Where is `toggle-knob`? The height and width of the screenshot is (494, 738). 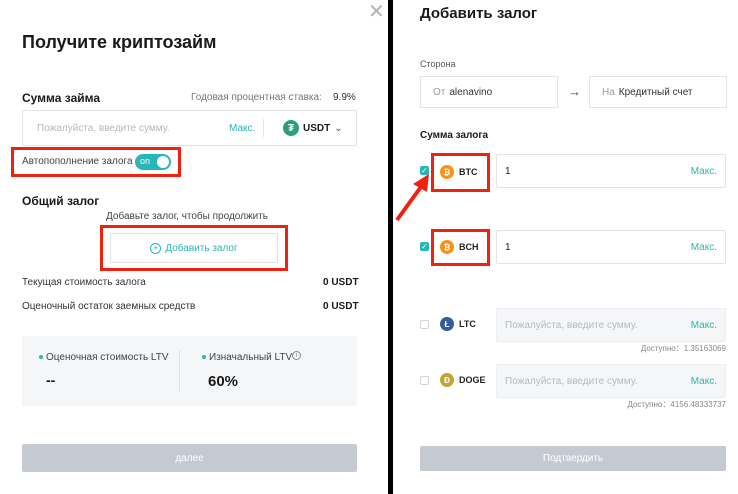 toggle-knob is located at coordinates (163, 162).